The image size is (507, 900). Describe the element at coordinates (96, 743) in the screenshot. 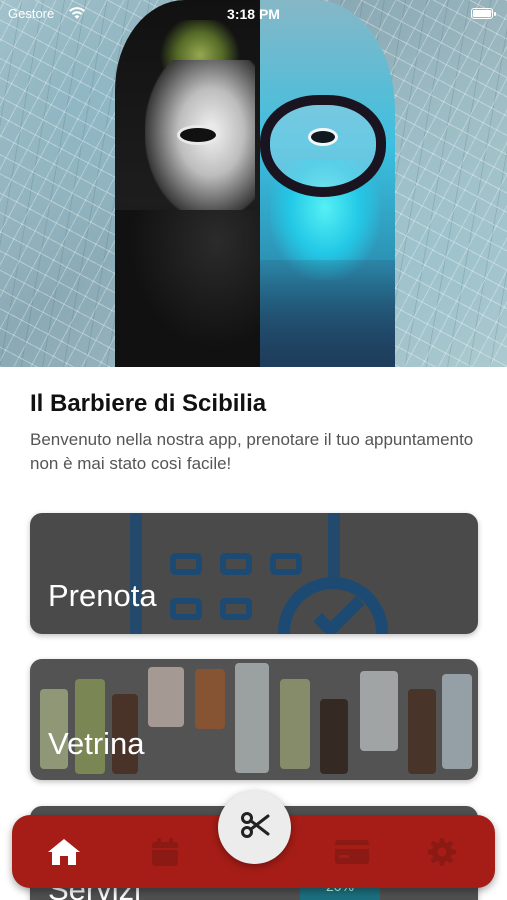

I see `vetrina-label: Vetrina` at that location.